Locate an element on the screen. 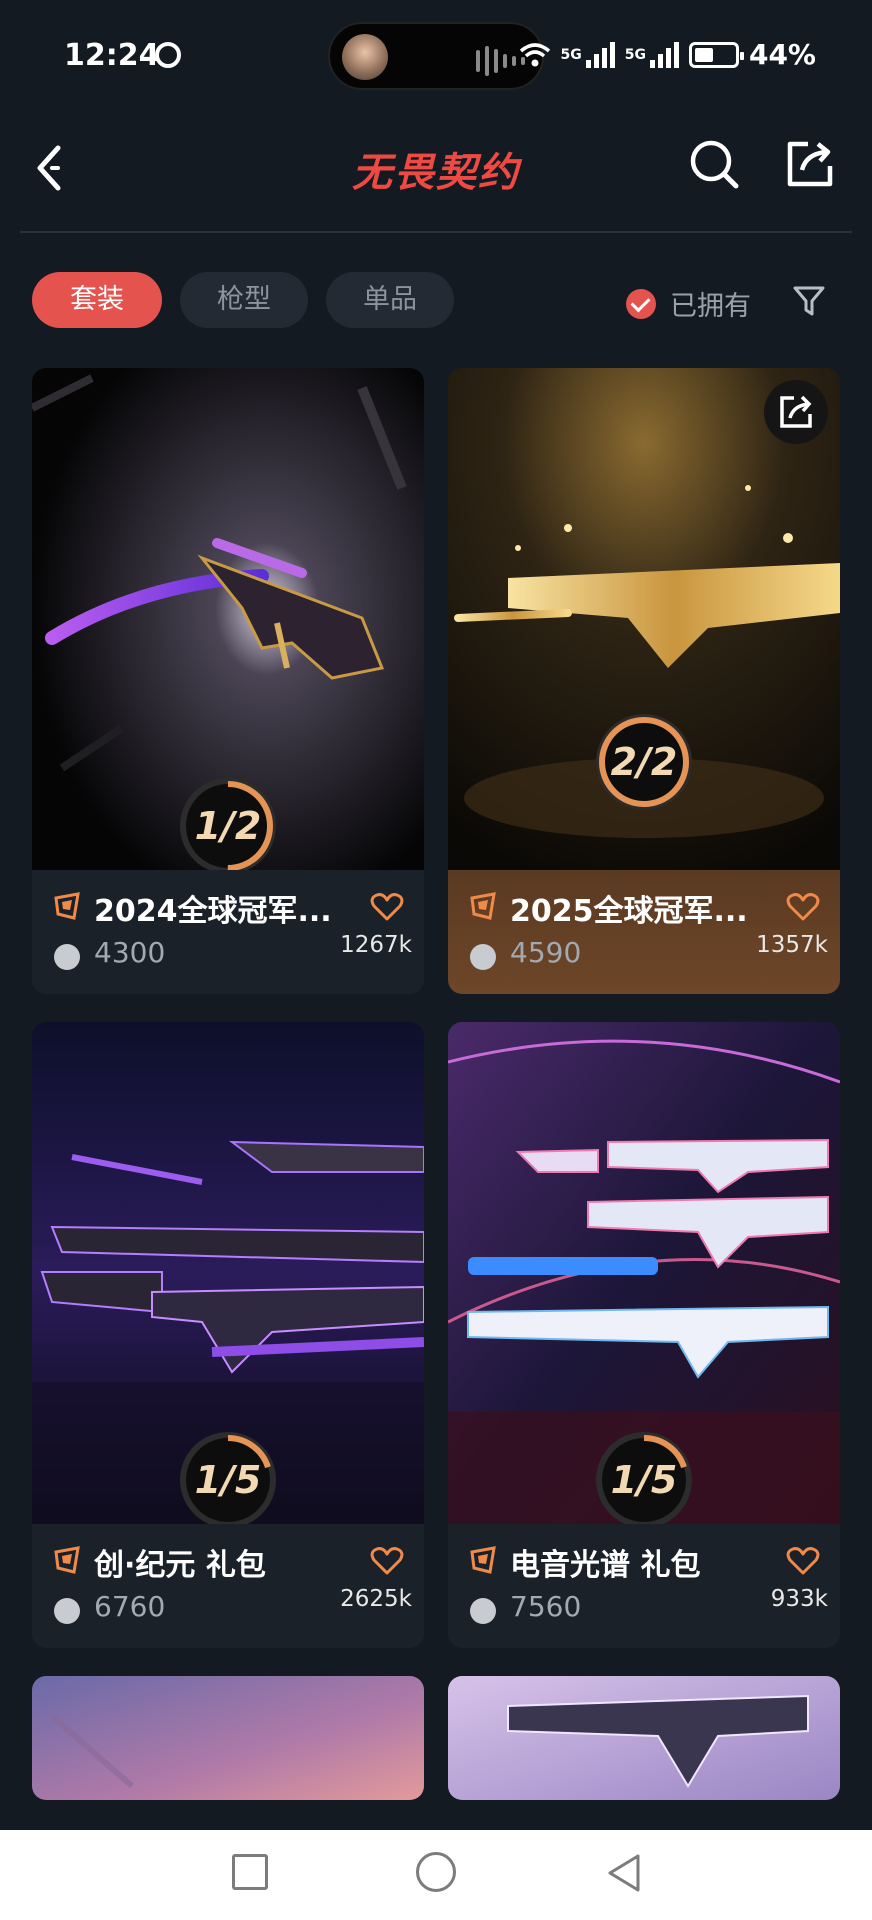 The width and height of the screenshot is (872, 1920). battery-icon is located at coordinates (716, 54).